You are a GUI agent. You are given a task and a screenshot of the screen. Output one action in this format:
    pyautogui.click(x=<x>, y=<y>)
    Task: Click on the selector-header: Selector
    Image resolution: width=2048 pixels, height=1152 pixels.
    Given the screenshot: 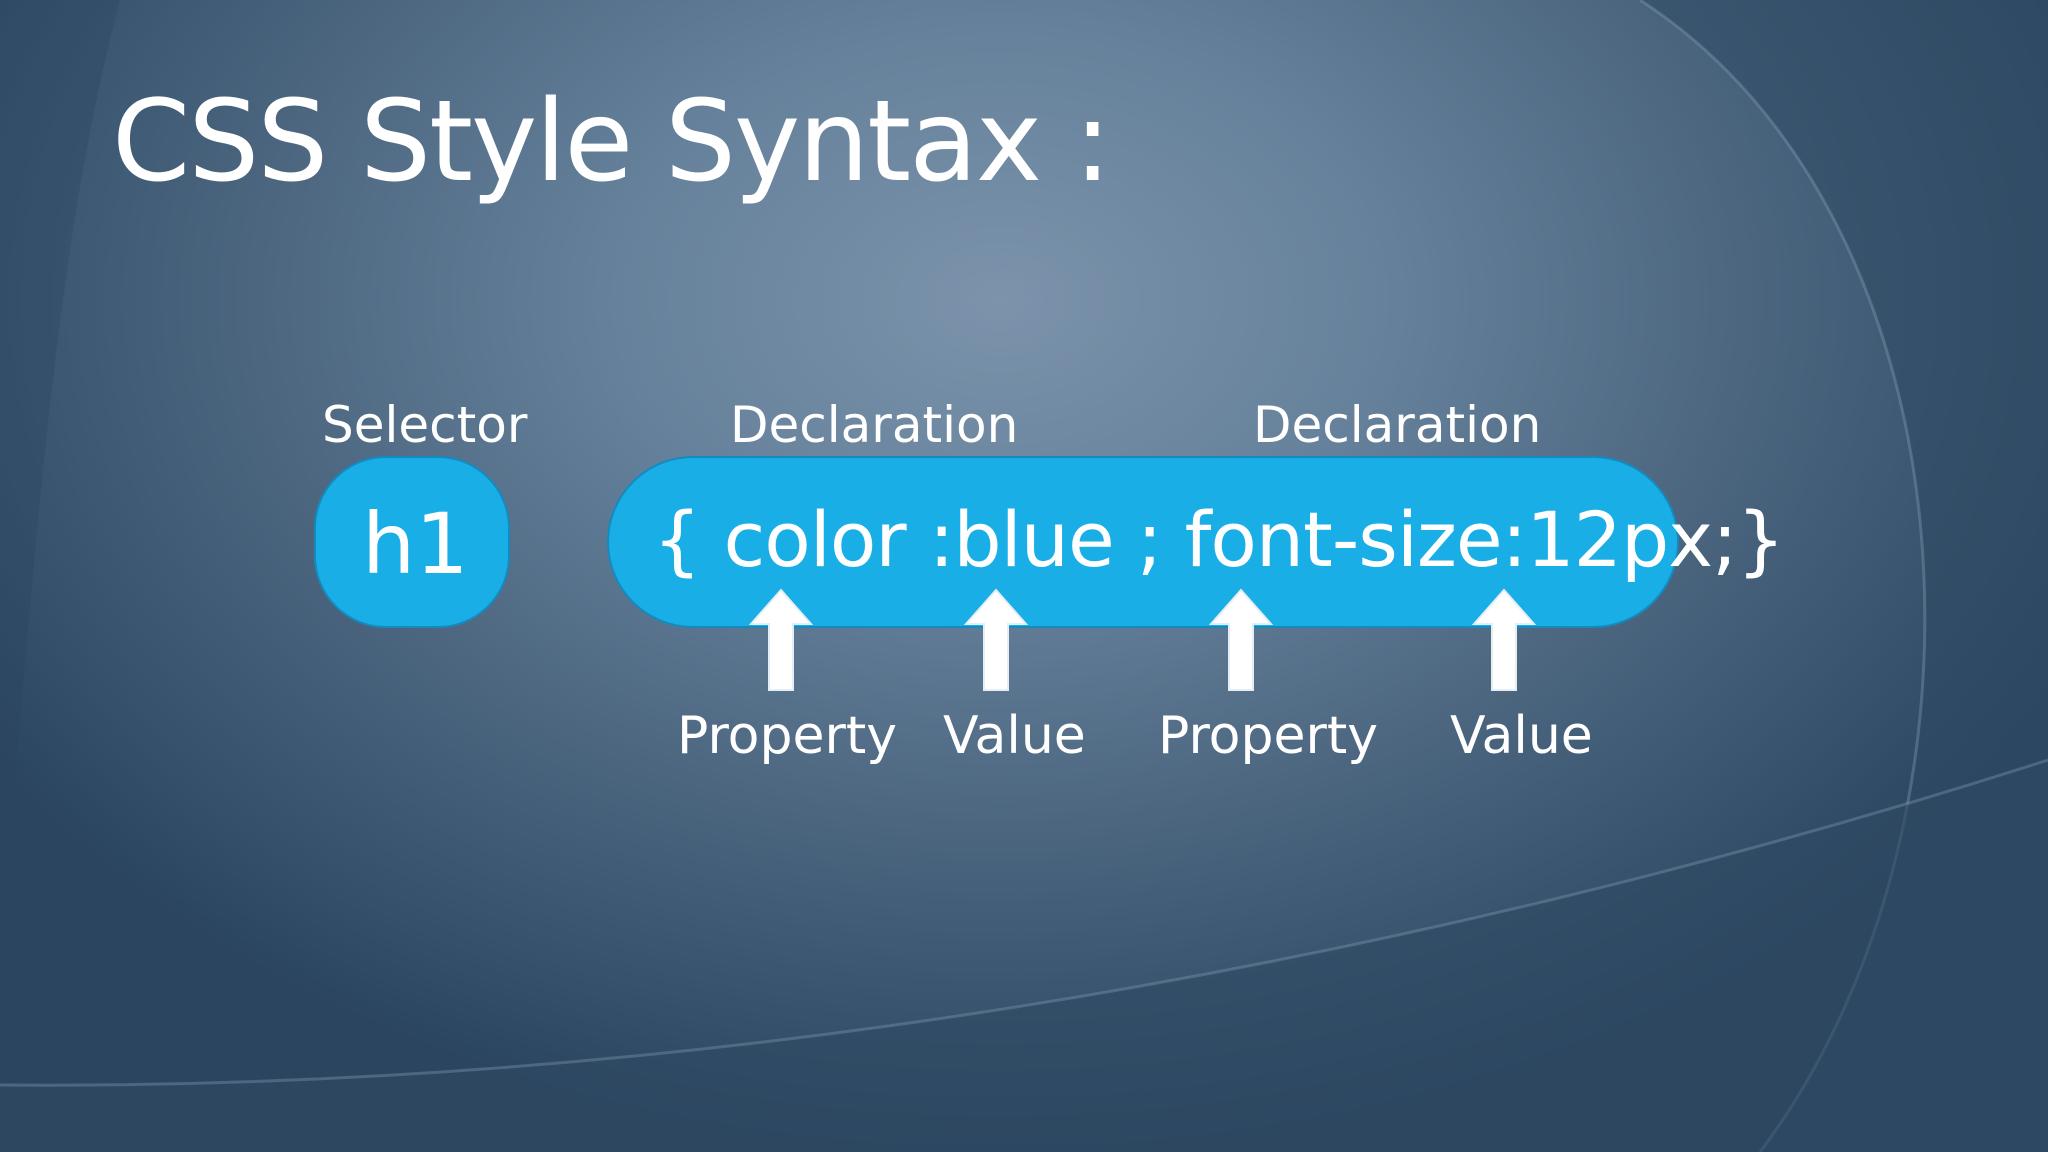 What is the action you would take?
    pyautogui.click(x=425, y=425)
    